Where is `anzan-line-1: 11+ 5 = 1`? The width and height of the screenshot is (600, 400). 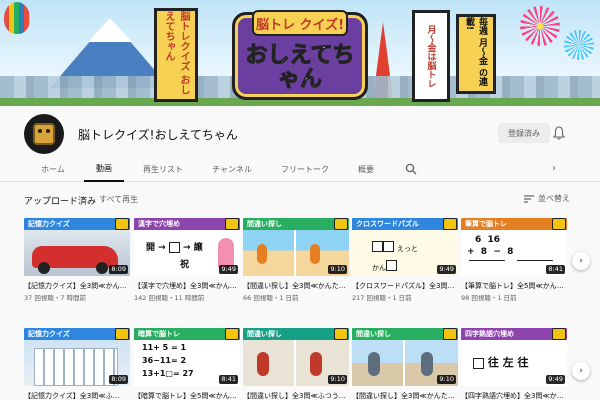
anzan-line-1: 11+ 5 = 1 is located at coordinates (164, 347).